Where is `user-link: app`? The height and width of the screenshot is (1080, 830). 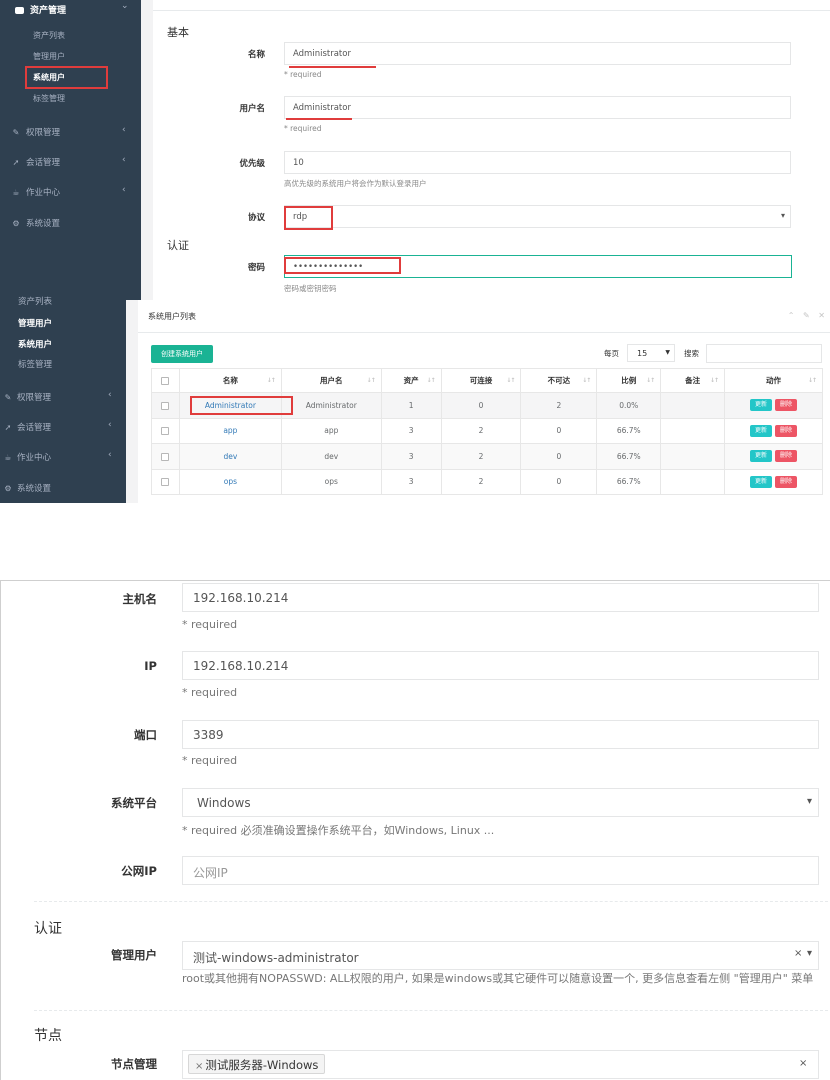 user-link: app is located at coordinates (230, 430).